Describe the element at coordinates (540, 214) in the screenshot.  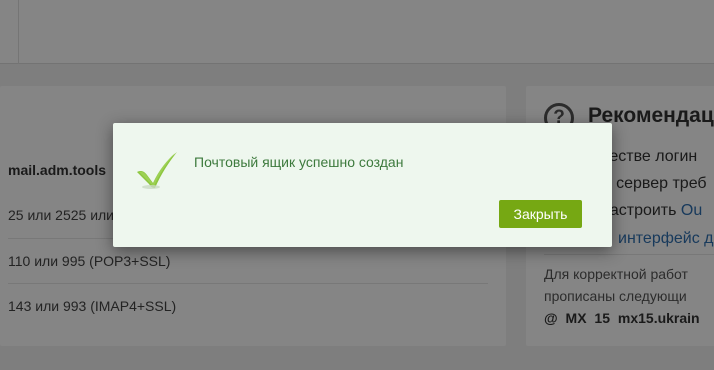
I see `close-button: Закрыть` at that location.